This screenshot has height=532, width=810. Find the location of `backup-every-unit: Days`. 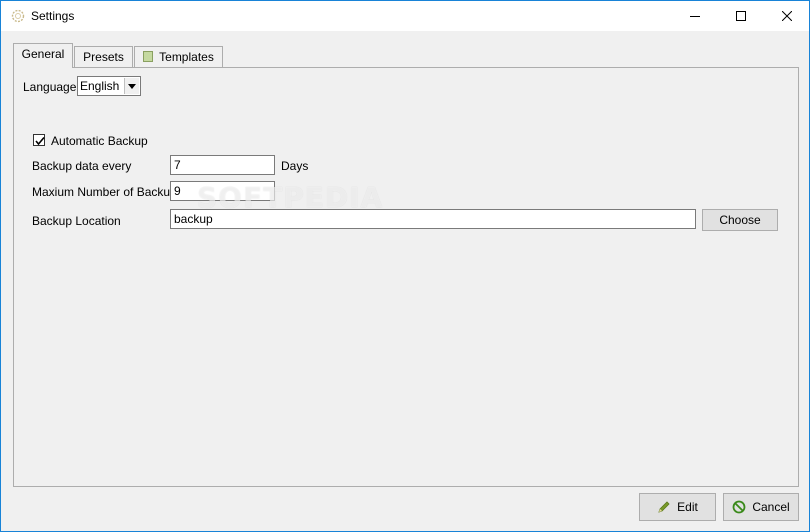

backup-every-unit: Days is located at coordinates (295, 166).